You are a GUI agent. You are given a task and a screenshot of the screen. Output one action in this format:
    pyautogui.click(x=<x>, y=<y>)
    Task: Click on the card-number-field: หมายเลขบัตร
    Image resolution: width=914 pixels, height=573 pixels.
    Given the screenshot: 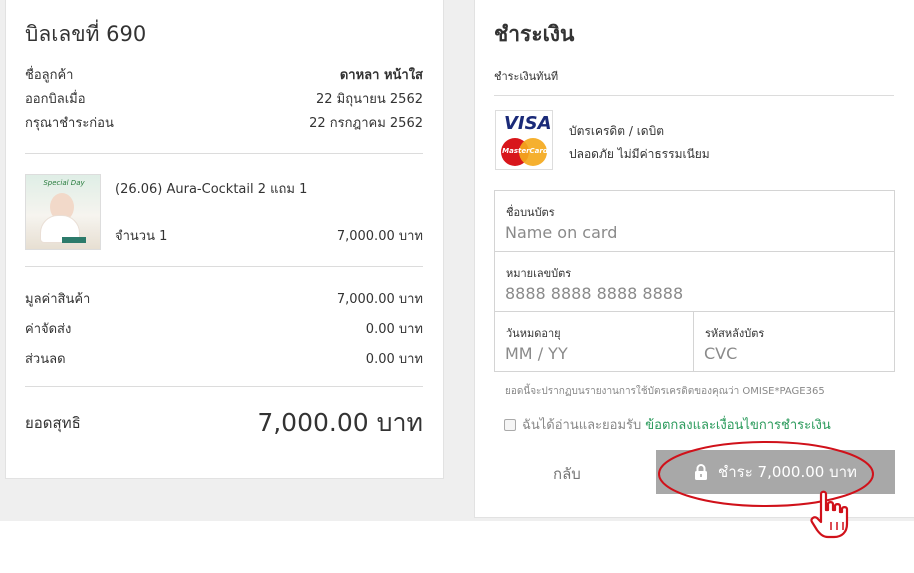 What is the action you would take?
    pyautogui.click(x=694, y=282)
    